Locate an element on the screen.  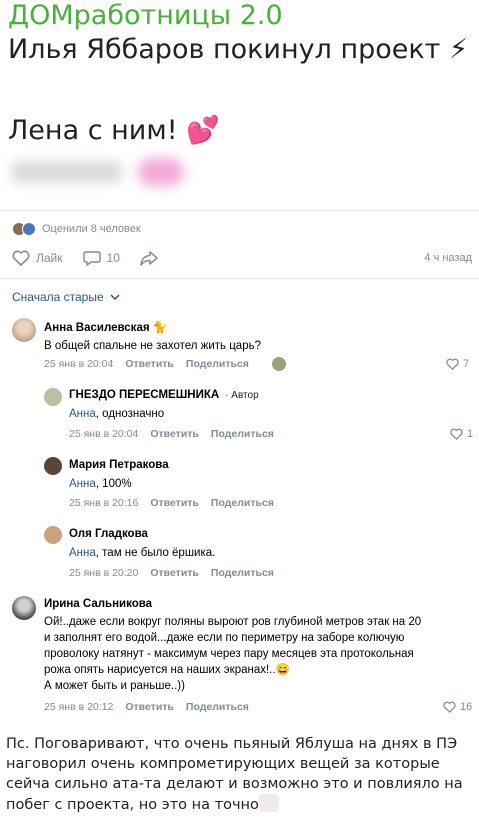
post-time: 4 ч назад is located at coordinates (448, 258).